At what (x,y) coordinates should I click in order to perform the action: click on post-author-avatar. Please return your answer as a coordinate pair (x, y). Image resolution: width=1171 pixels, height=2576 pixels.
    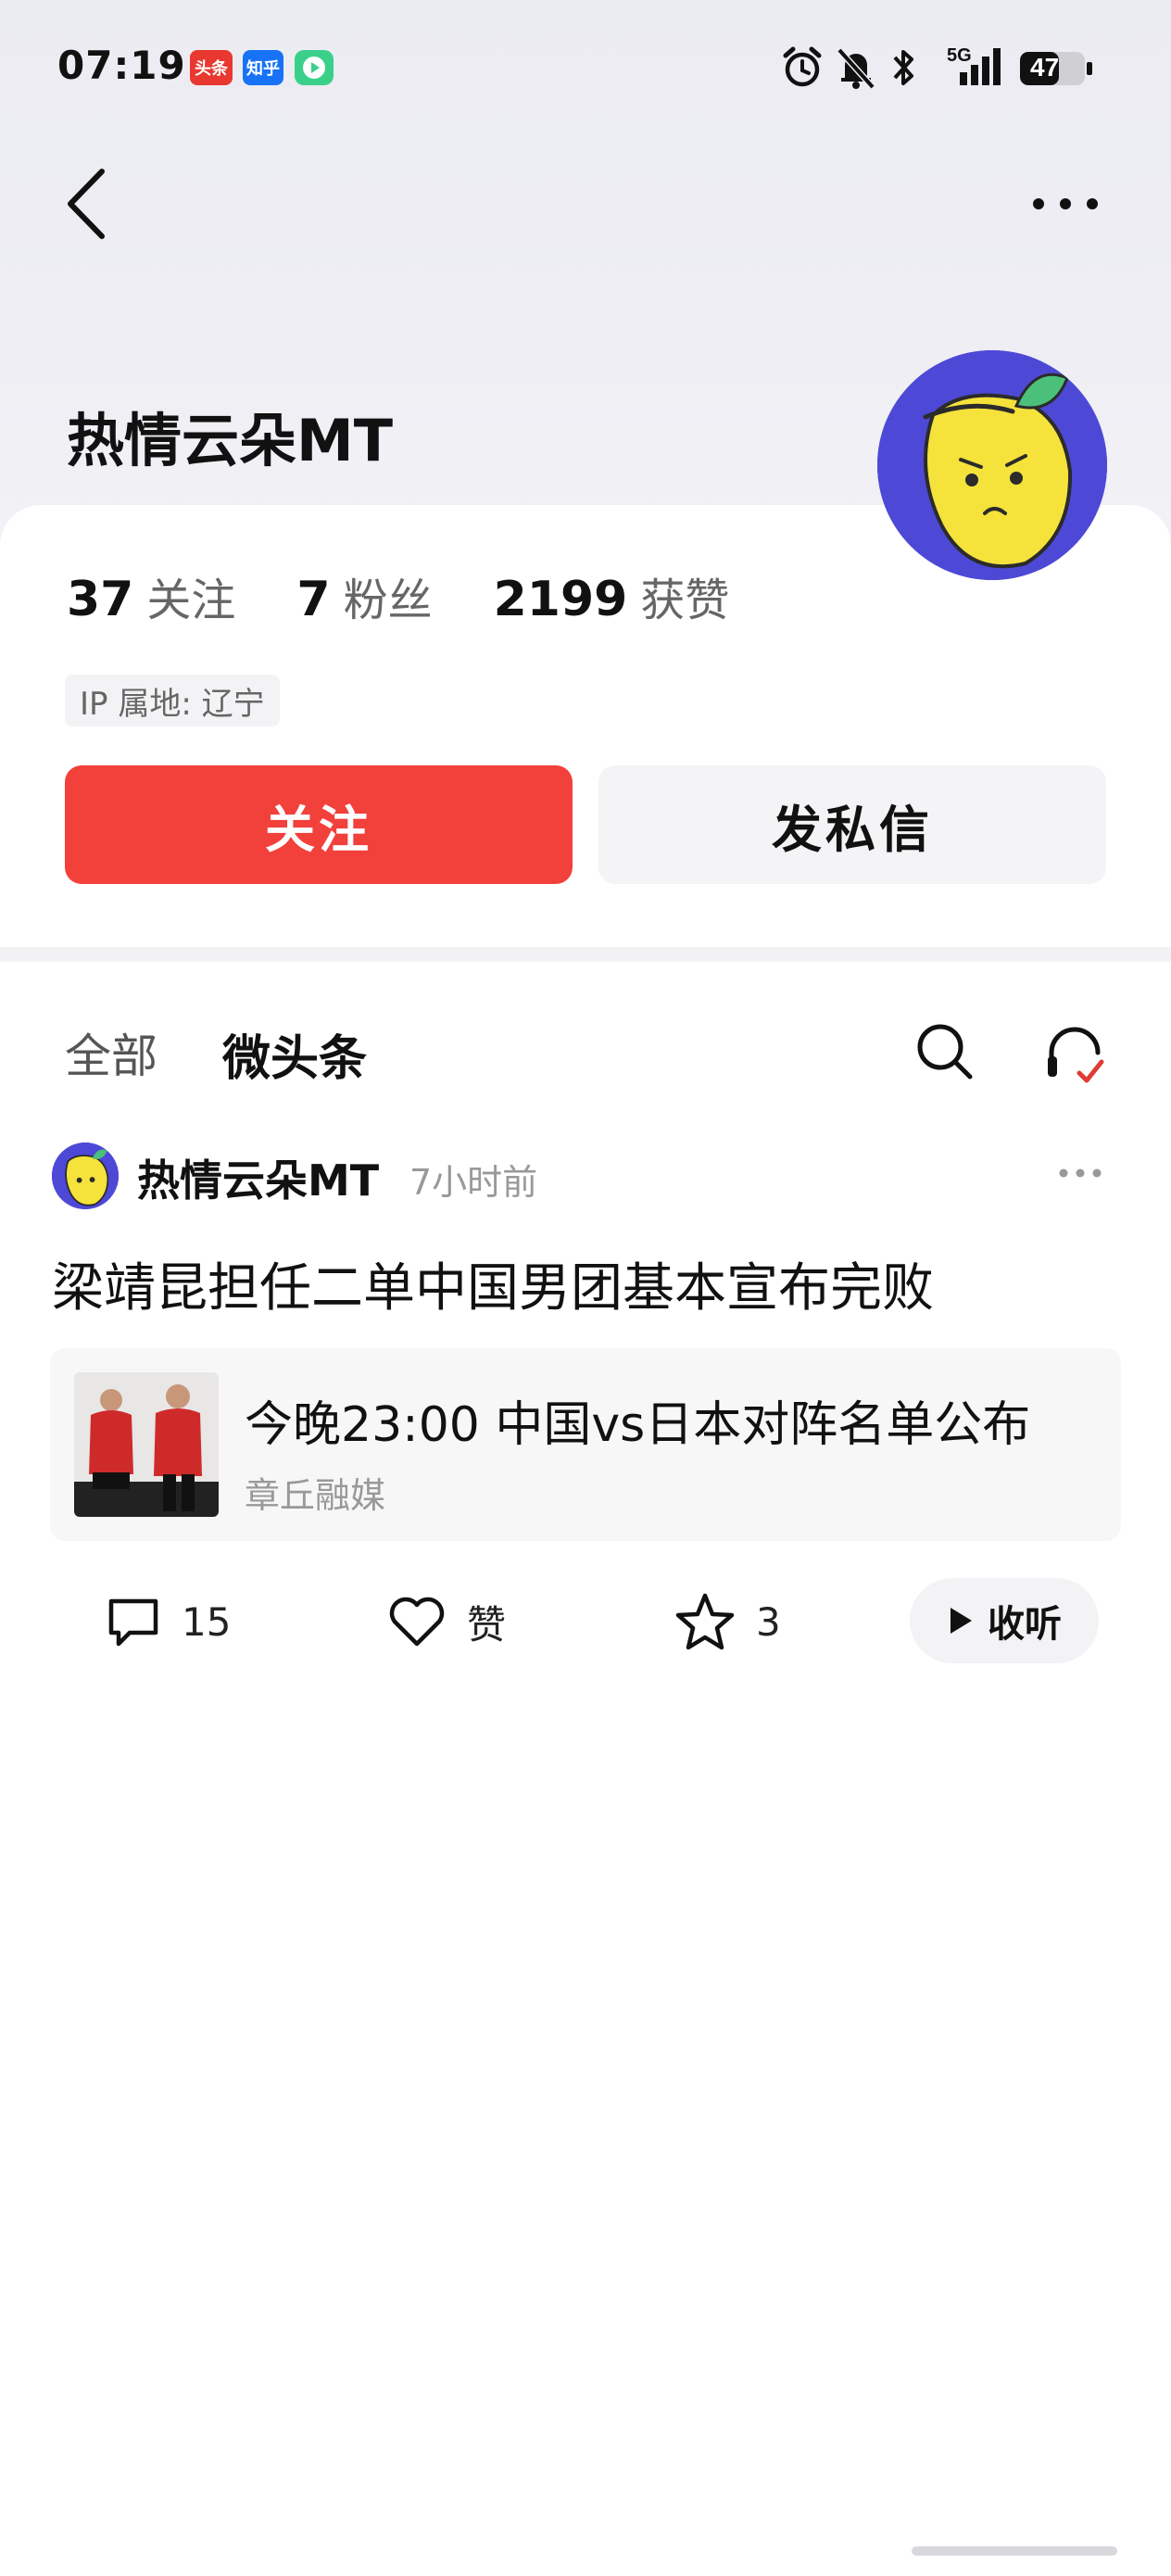
    Looking at the image, I should click on (86, 1176).